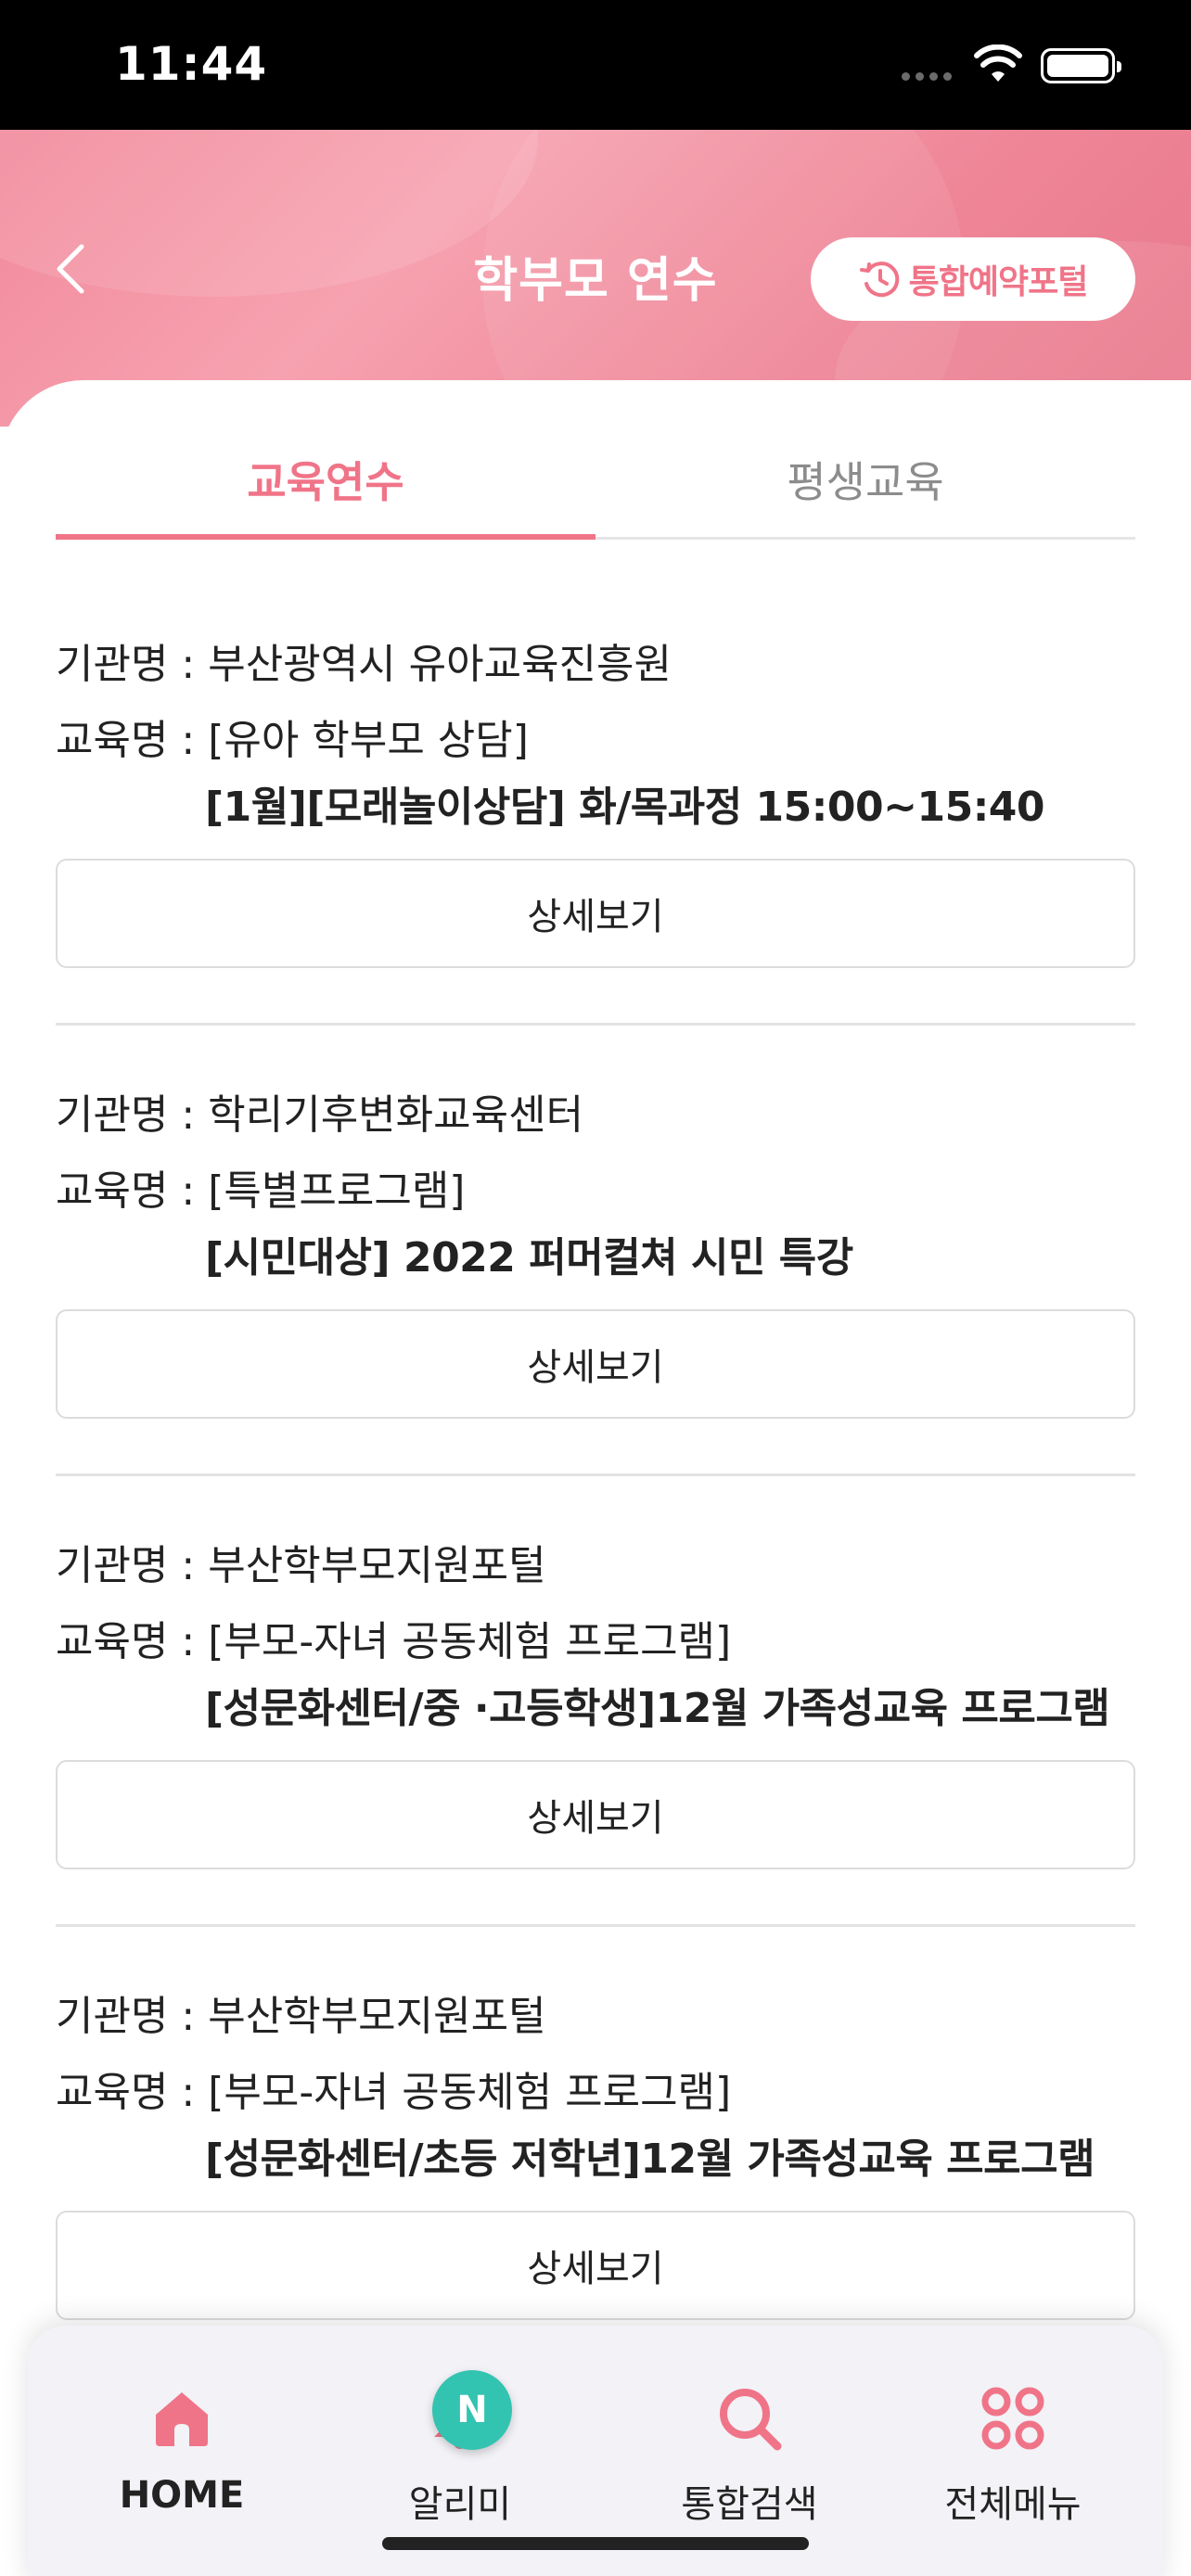  I want to click on reservation-portal-button: 통합예약포털, so click(973, 279).